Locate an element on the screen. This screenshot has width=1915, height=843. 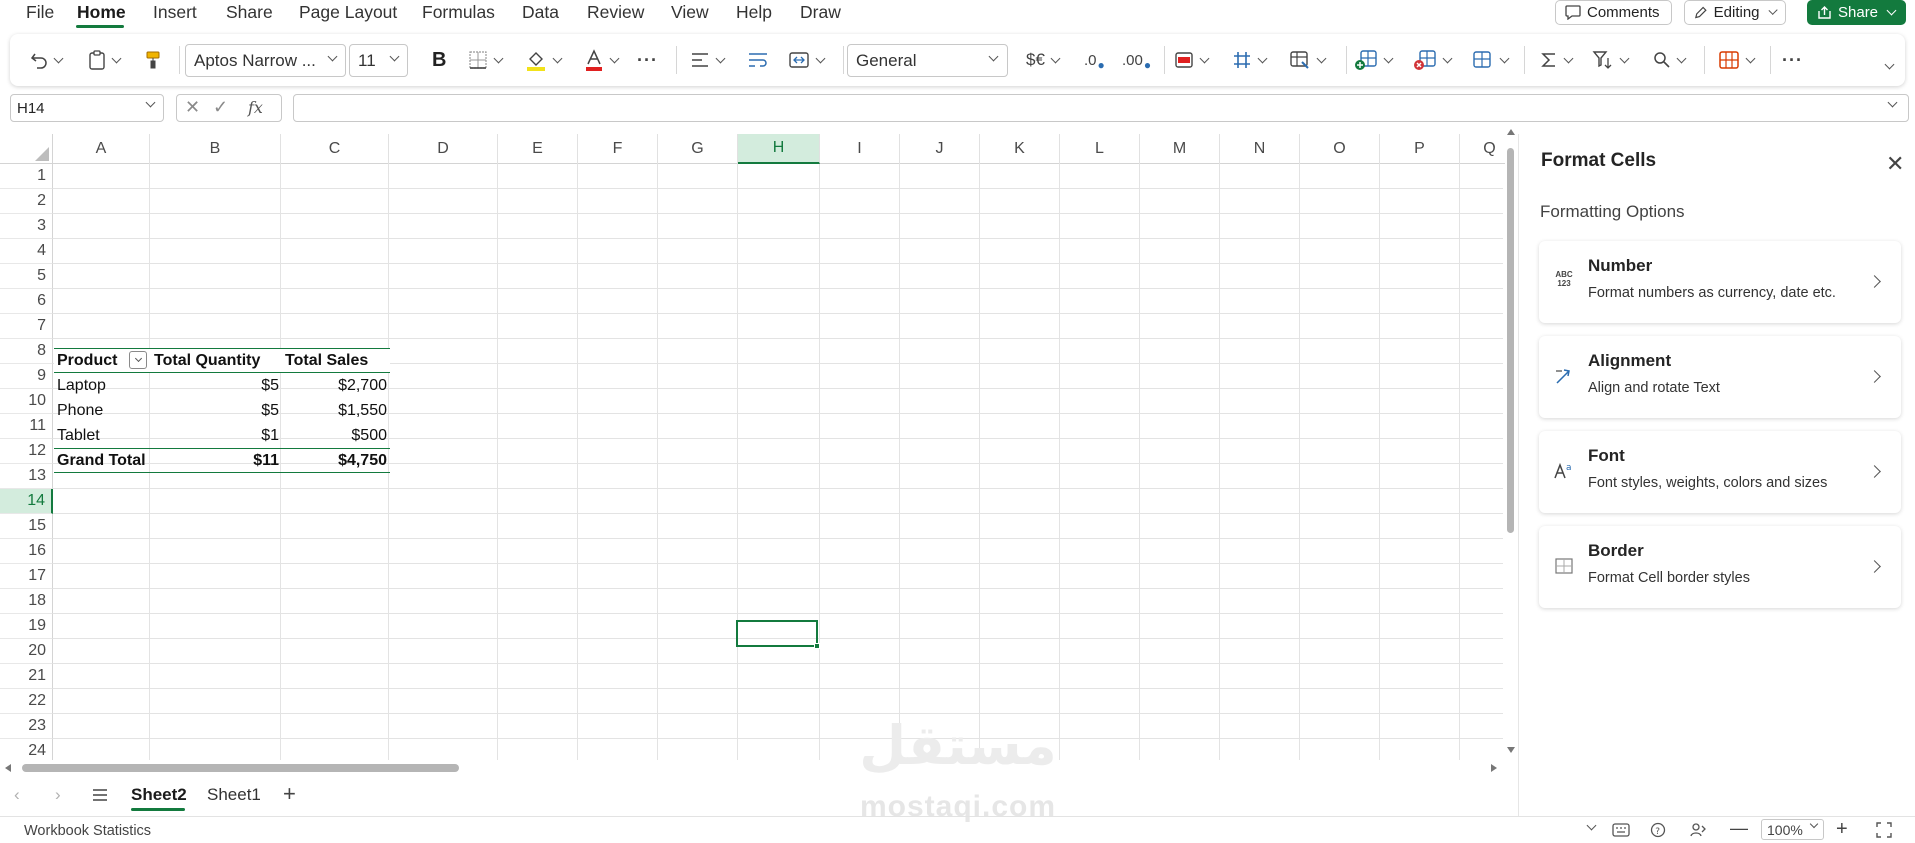
currency-format-button: $€ is located at coordinates (1043, 60).